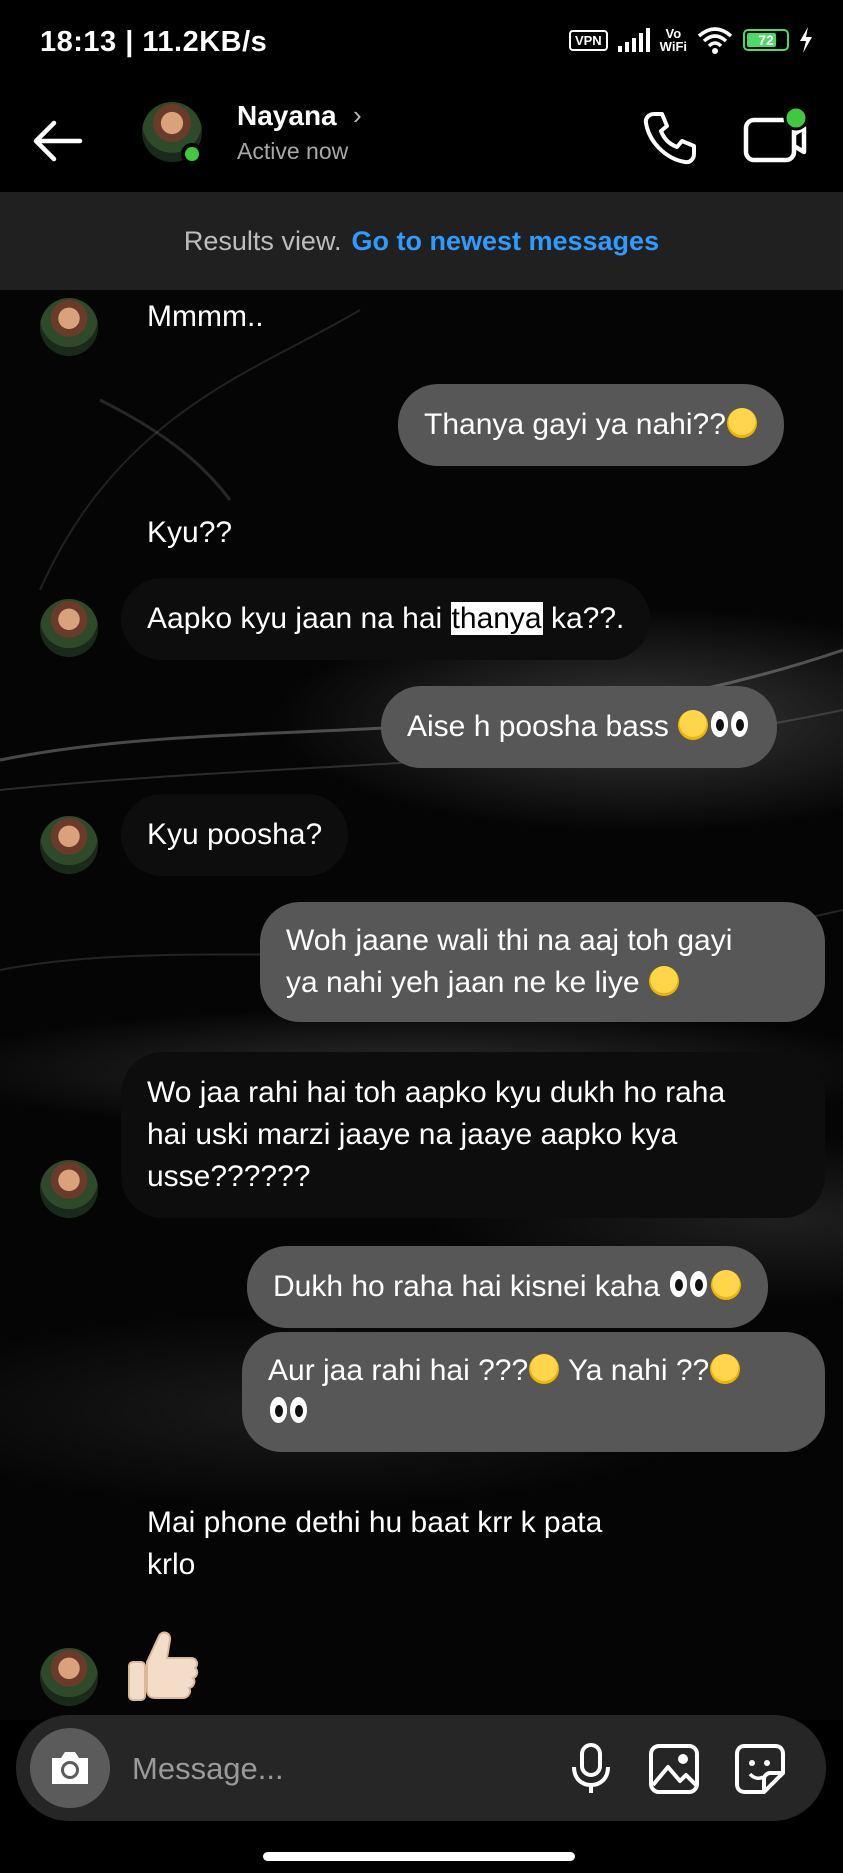 This screenshot has height=1873, width=843. I want to click on message-incoming: Kyu poosha?, so click(235, 835).